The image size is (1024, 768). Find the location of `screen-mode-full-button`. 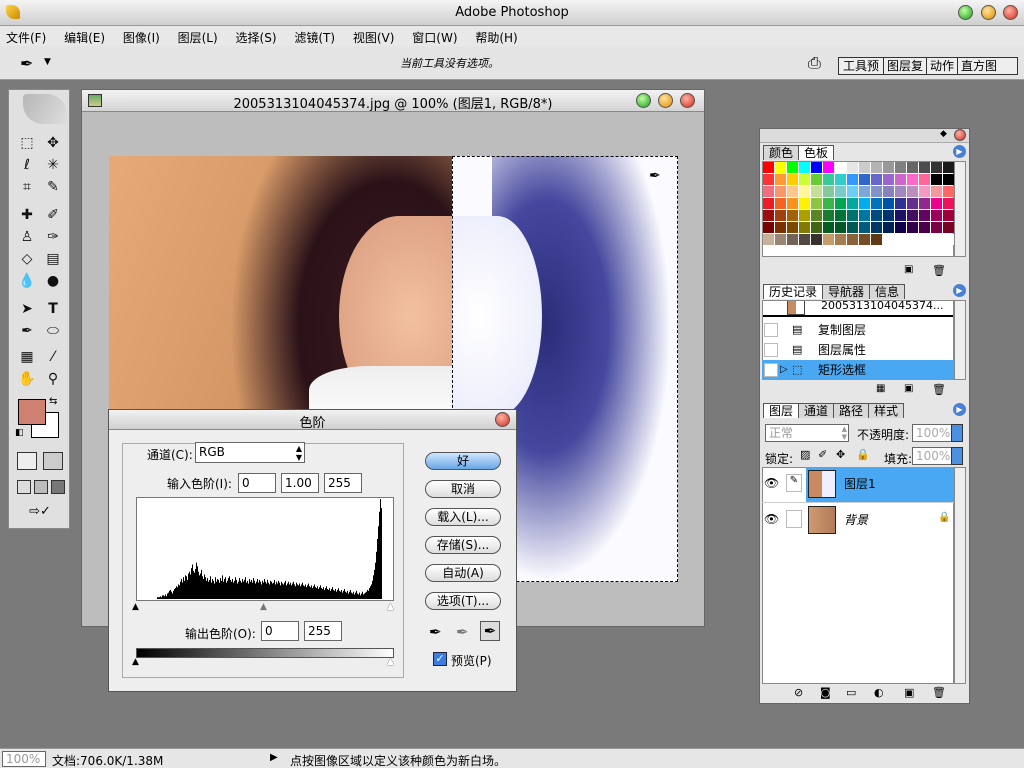

screen-mode-full-button is located at coordinates (58, 487).